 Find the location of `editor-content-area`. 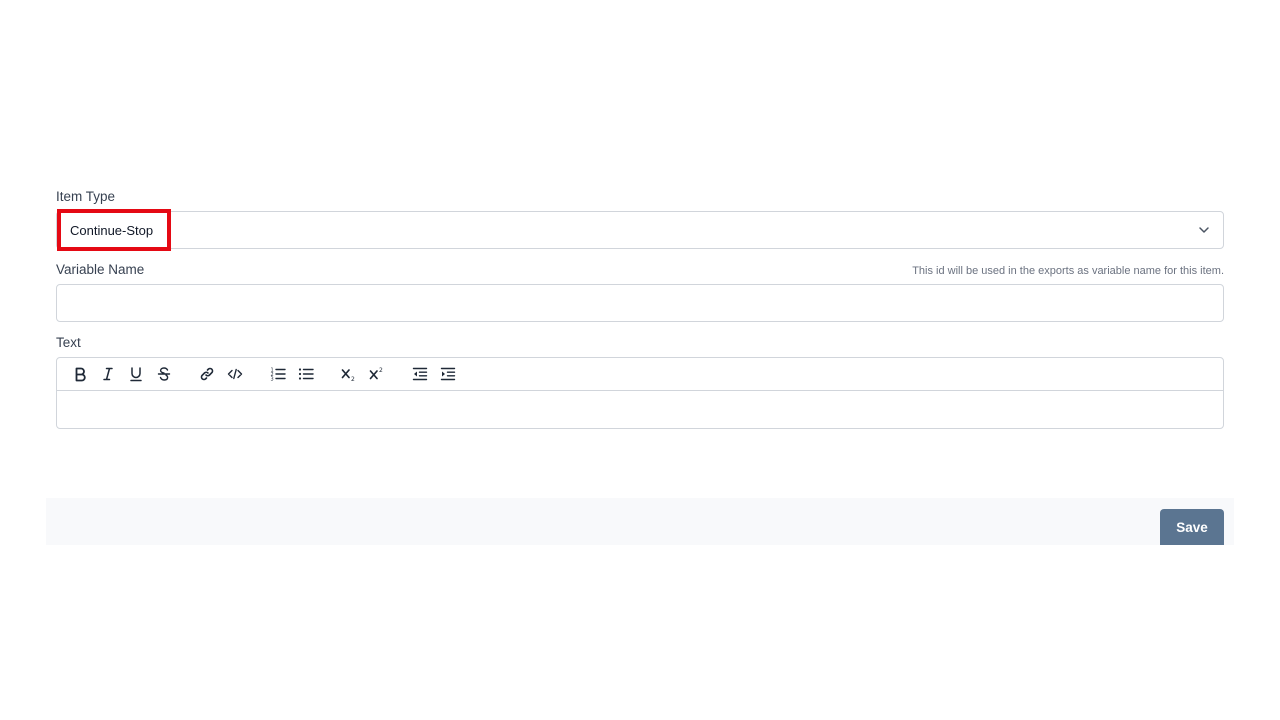

editor-content-area is located at coordinates (640, 409).